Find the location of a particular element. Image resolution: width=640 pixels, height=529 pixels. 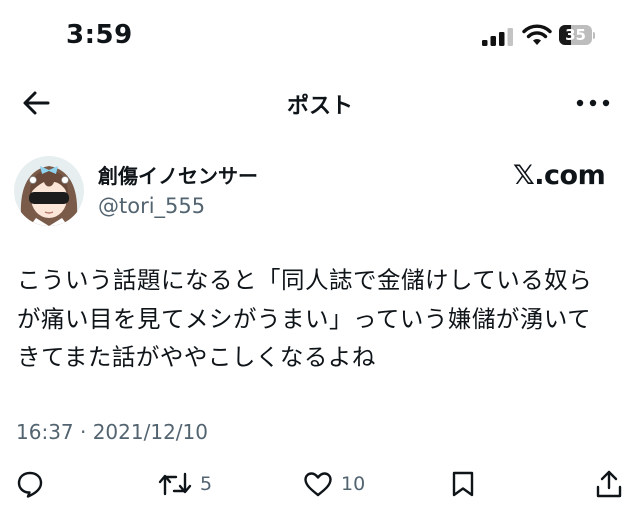

more-button is located at coordinates (593, 103).